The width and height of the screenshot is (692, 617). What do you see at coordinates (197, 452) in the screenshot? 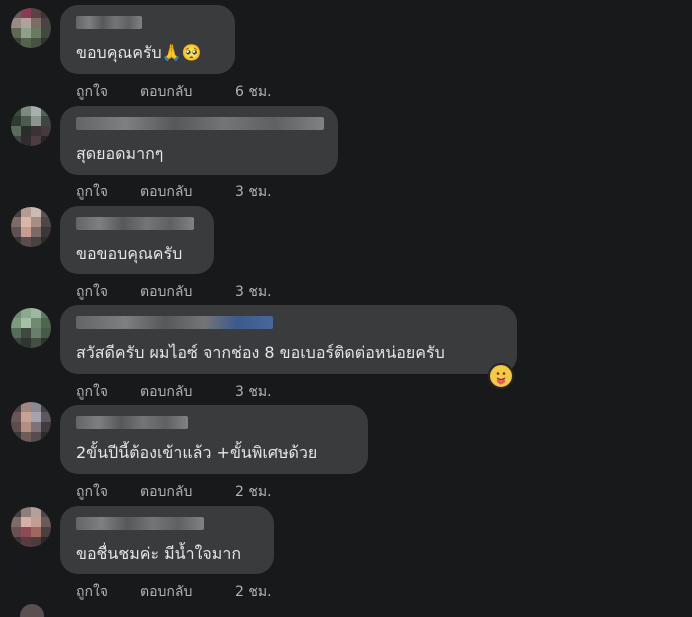
I see `comment-text: 2ขั้นปีนี้ต้องเข้าแล้ว +ขั้นพิเศษด้วย` at bounding box center [197, 452].